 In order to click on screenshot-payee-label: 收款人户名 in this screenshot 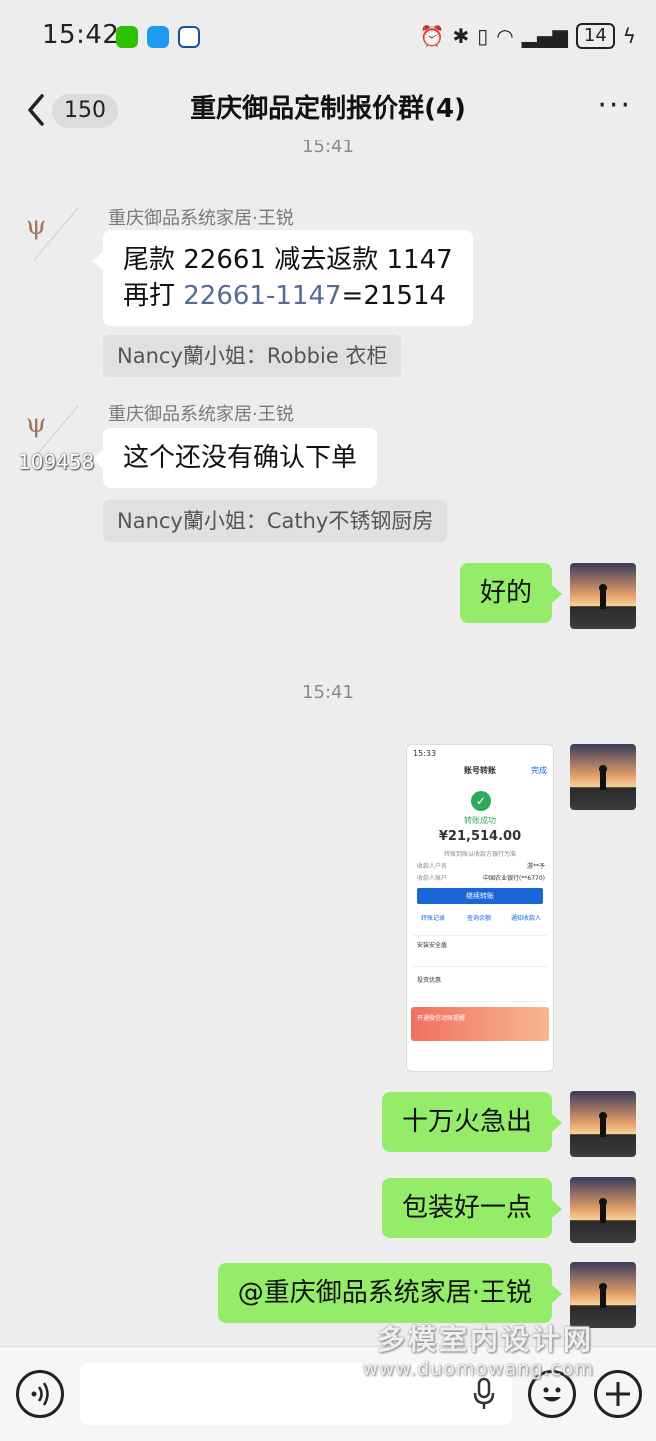, I will do `click(432, 866)`.